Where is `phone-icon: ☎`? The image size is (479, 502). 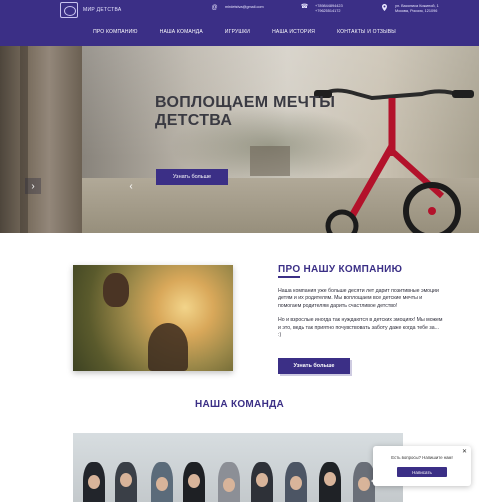 phone-icon: ☎ is located at coordinates (304, 7).